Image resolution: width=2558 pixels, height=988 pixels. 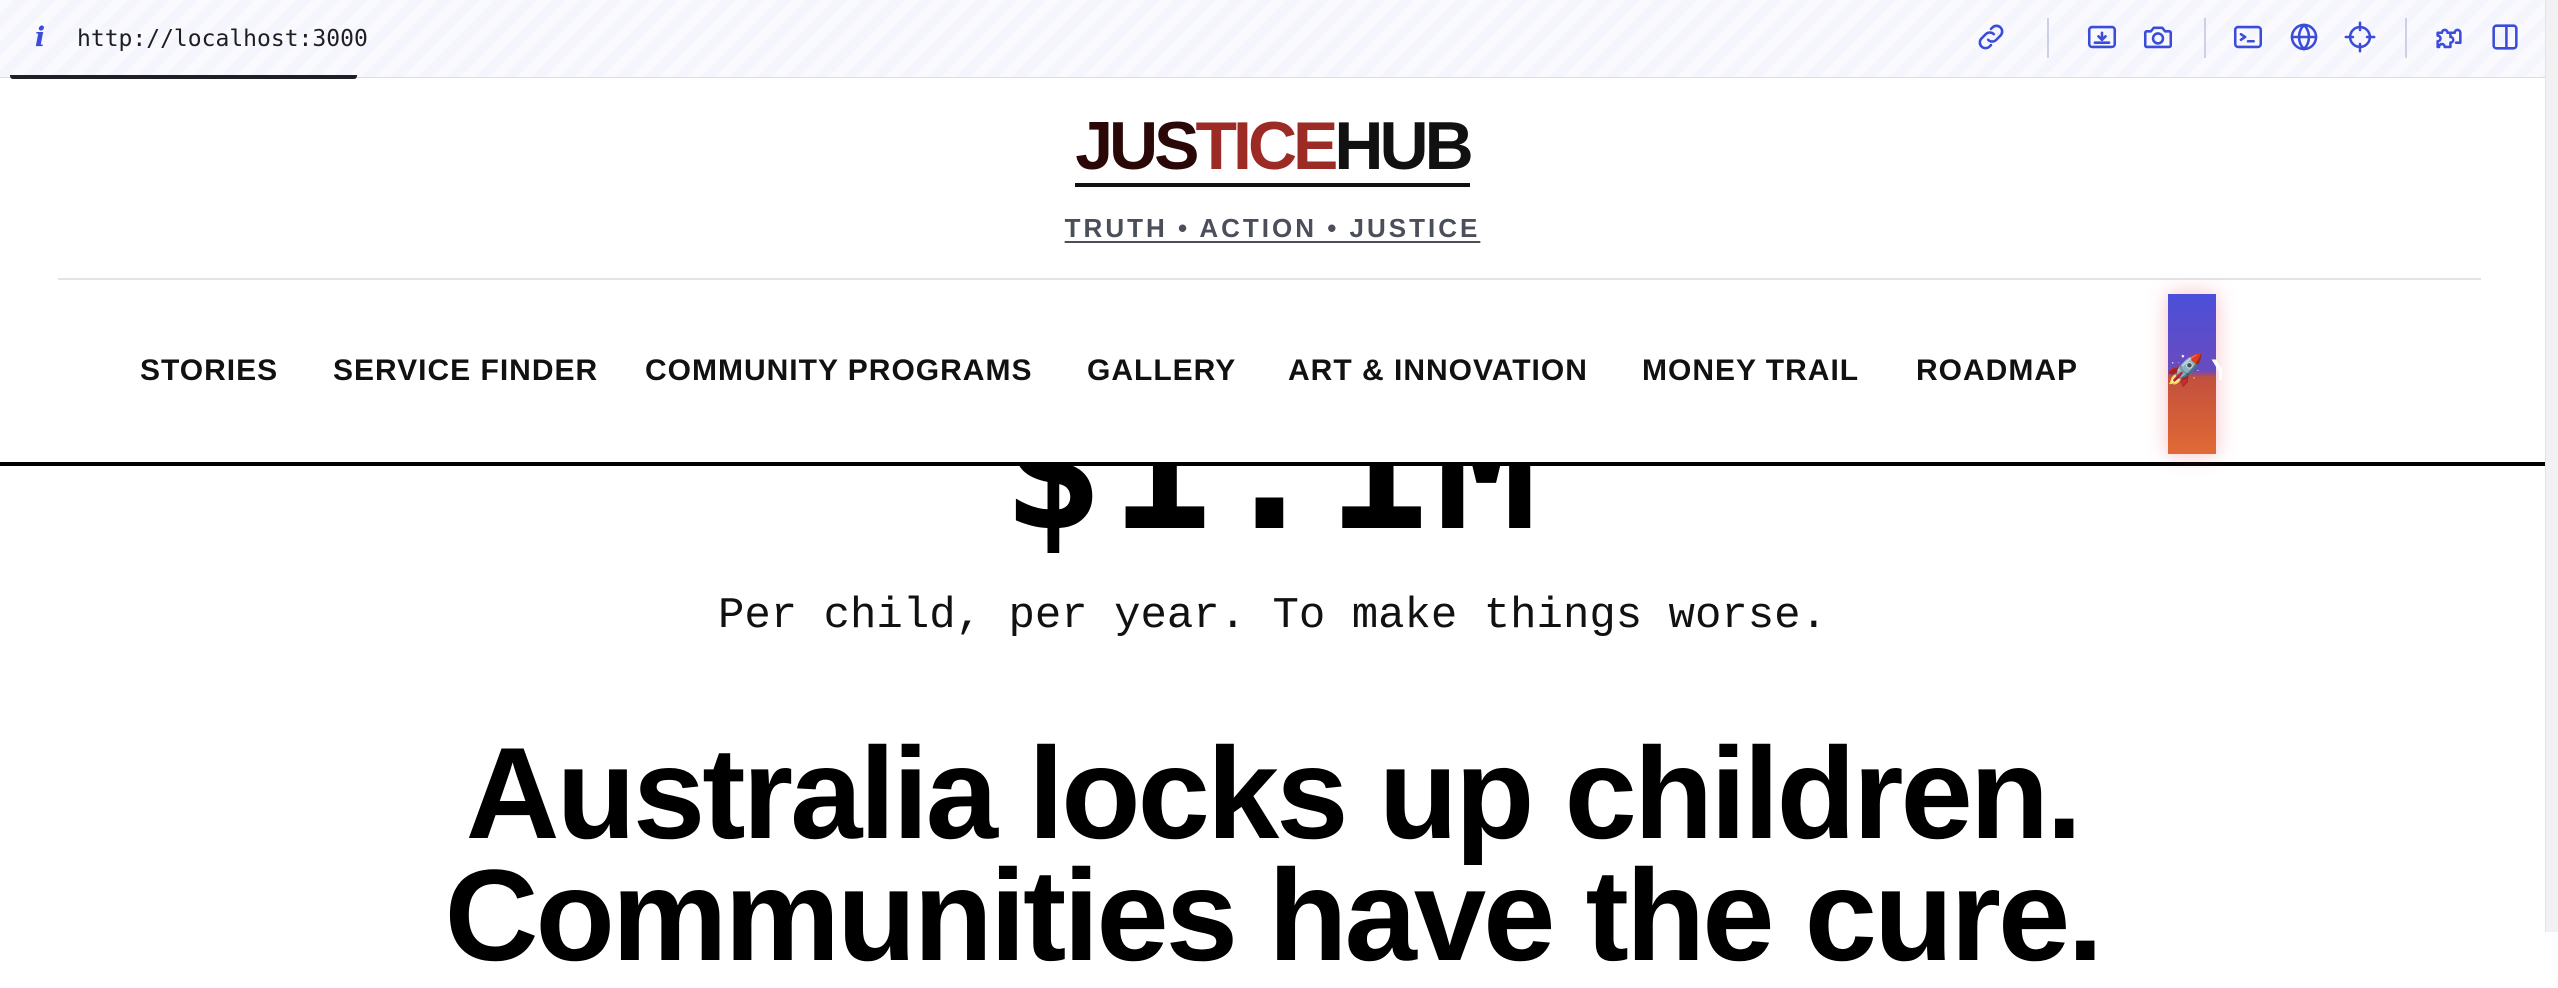 What do you see at coordinates (1269, 279) in the screenshot?
I see `header-divider` at bounding box center [1269, 279].